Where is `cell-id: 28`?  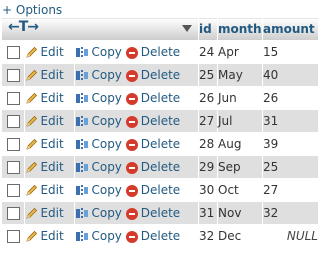
cell-id: 28 is located at coordinates (208, 144).